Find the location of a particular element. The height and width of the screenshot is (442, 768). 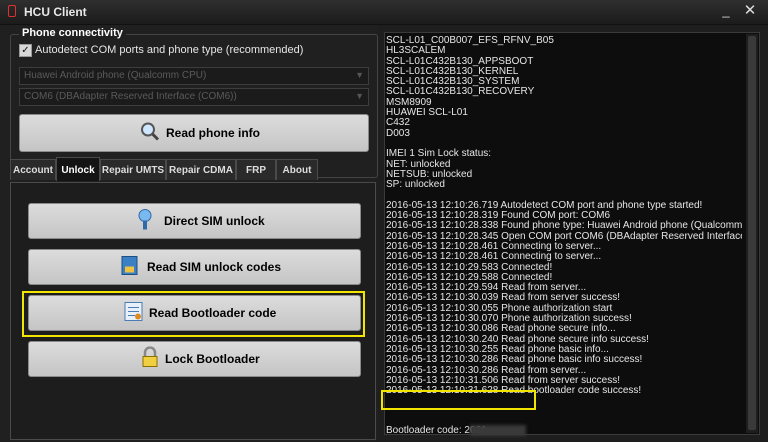

tab-unlock: Unlock is located at coordinates (78, 169).